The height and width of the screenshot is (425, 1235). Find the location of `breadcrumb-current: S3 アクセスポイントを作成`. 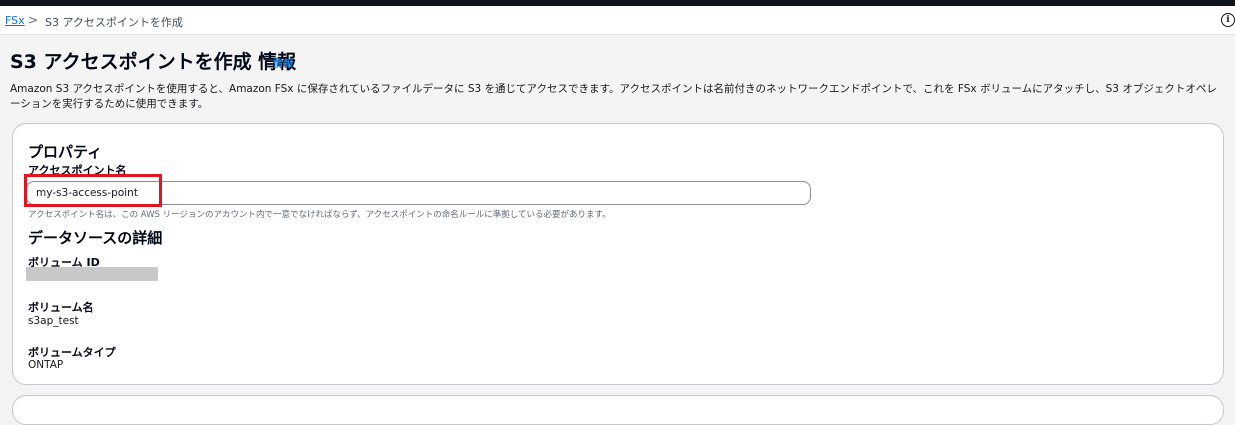

breadcrumb-current: S3 アクセスポイントを作成 is located at coordinates (114, 22).